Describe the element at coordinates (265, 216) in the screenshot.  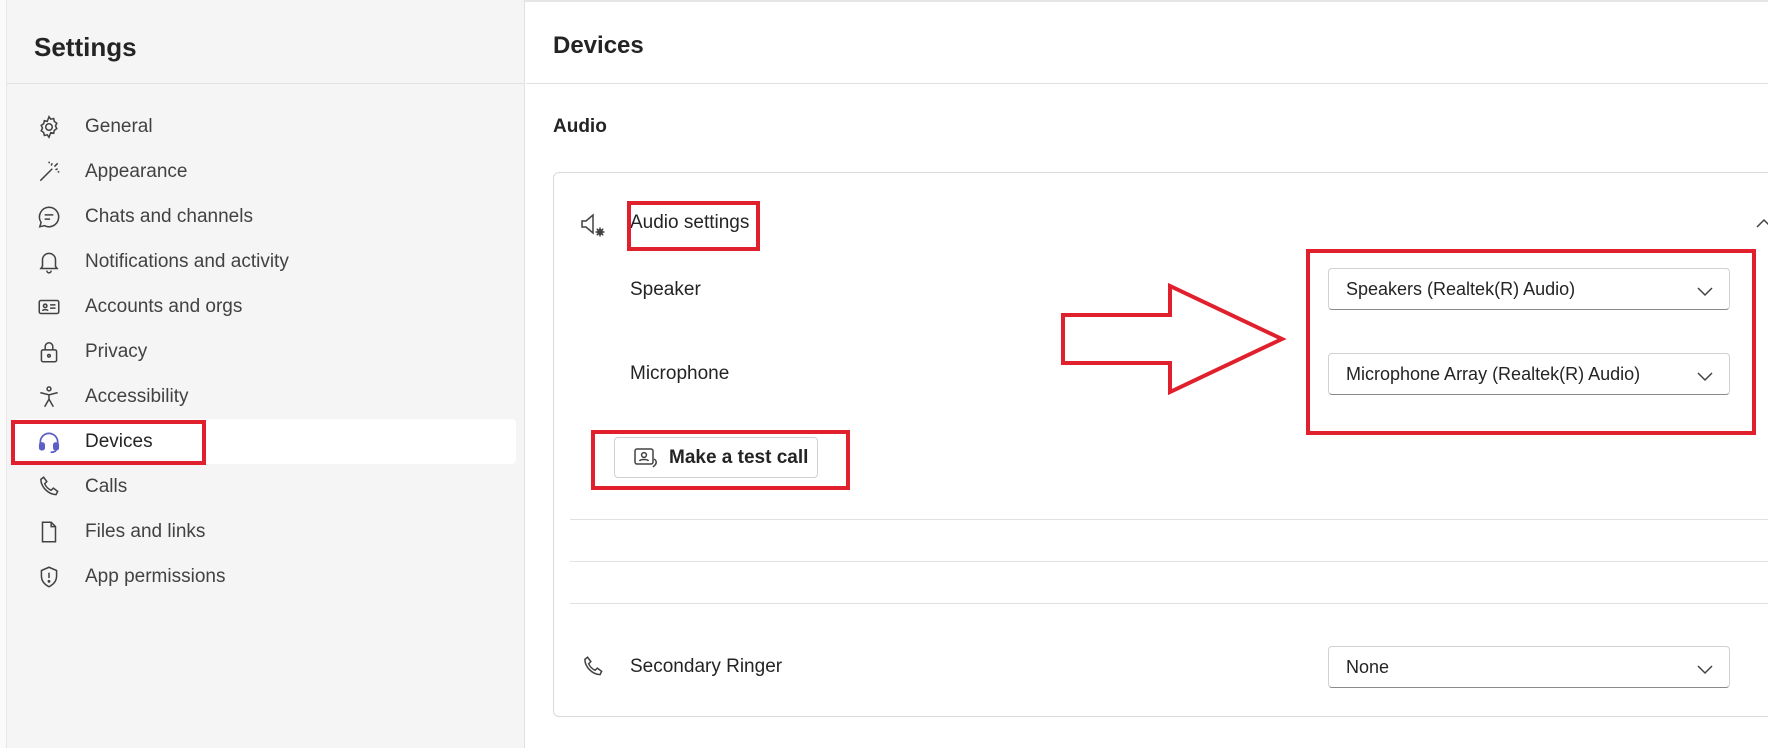
I see `sidebar-item-chats: Chats and channels` at that location.